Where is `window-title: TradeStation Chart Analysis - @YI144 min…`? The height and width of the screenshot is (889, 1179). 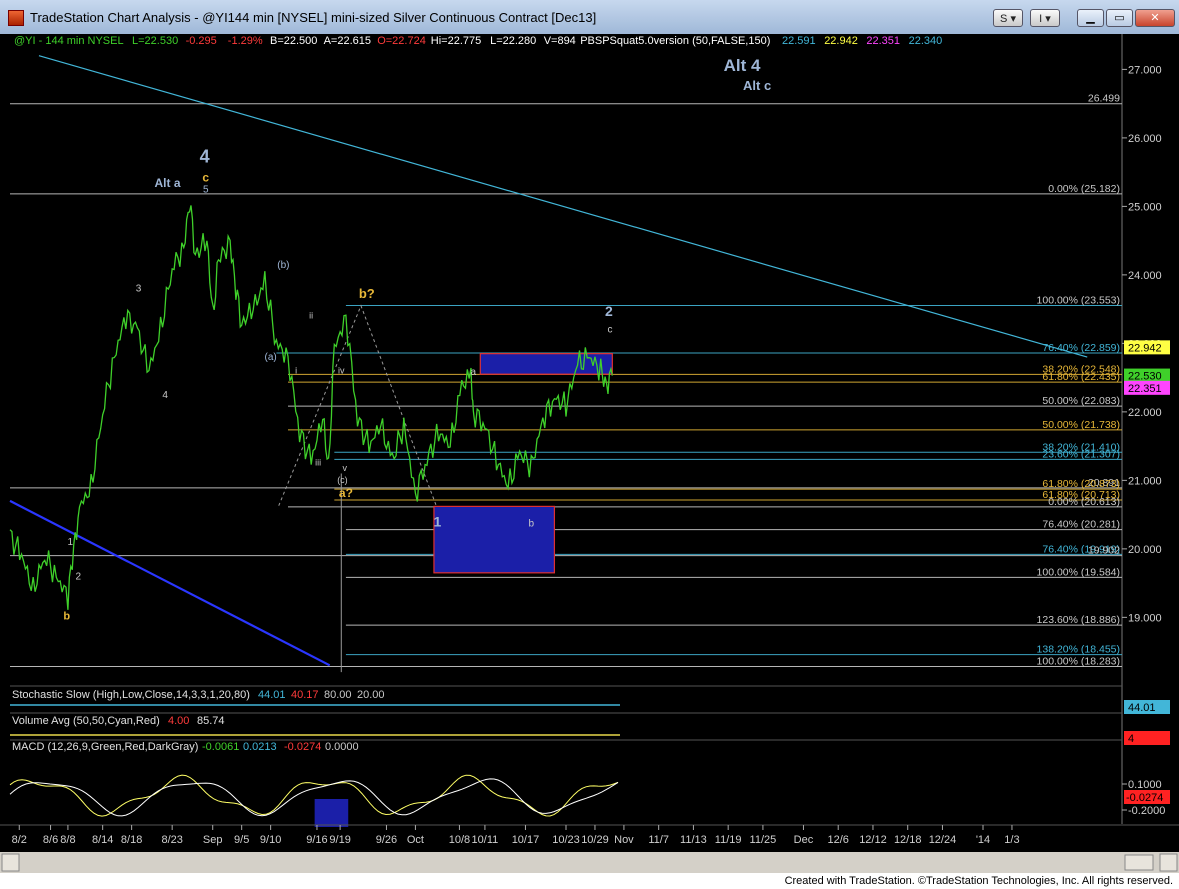
window-title: TradeStation Chart Analysis - @YI144 min… is located at coordinates (313, 17).